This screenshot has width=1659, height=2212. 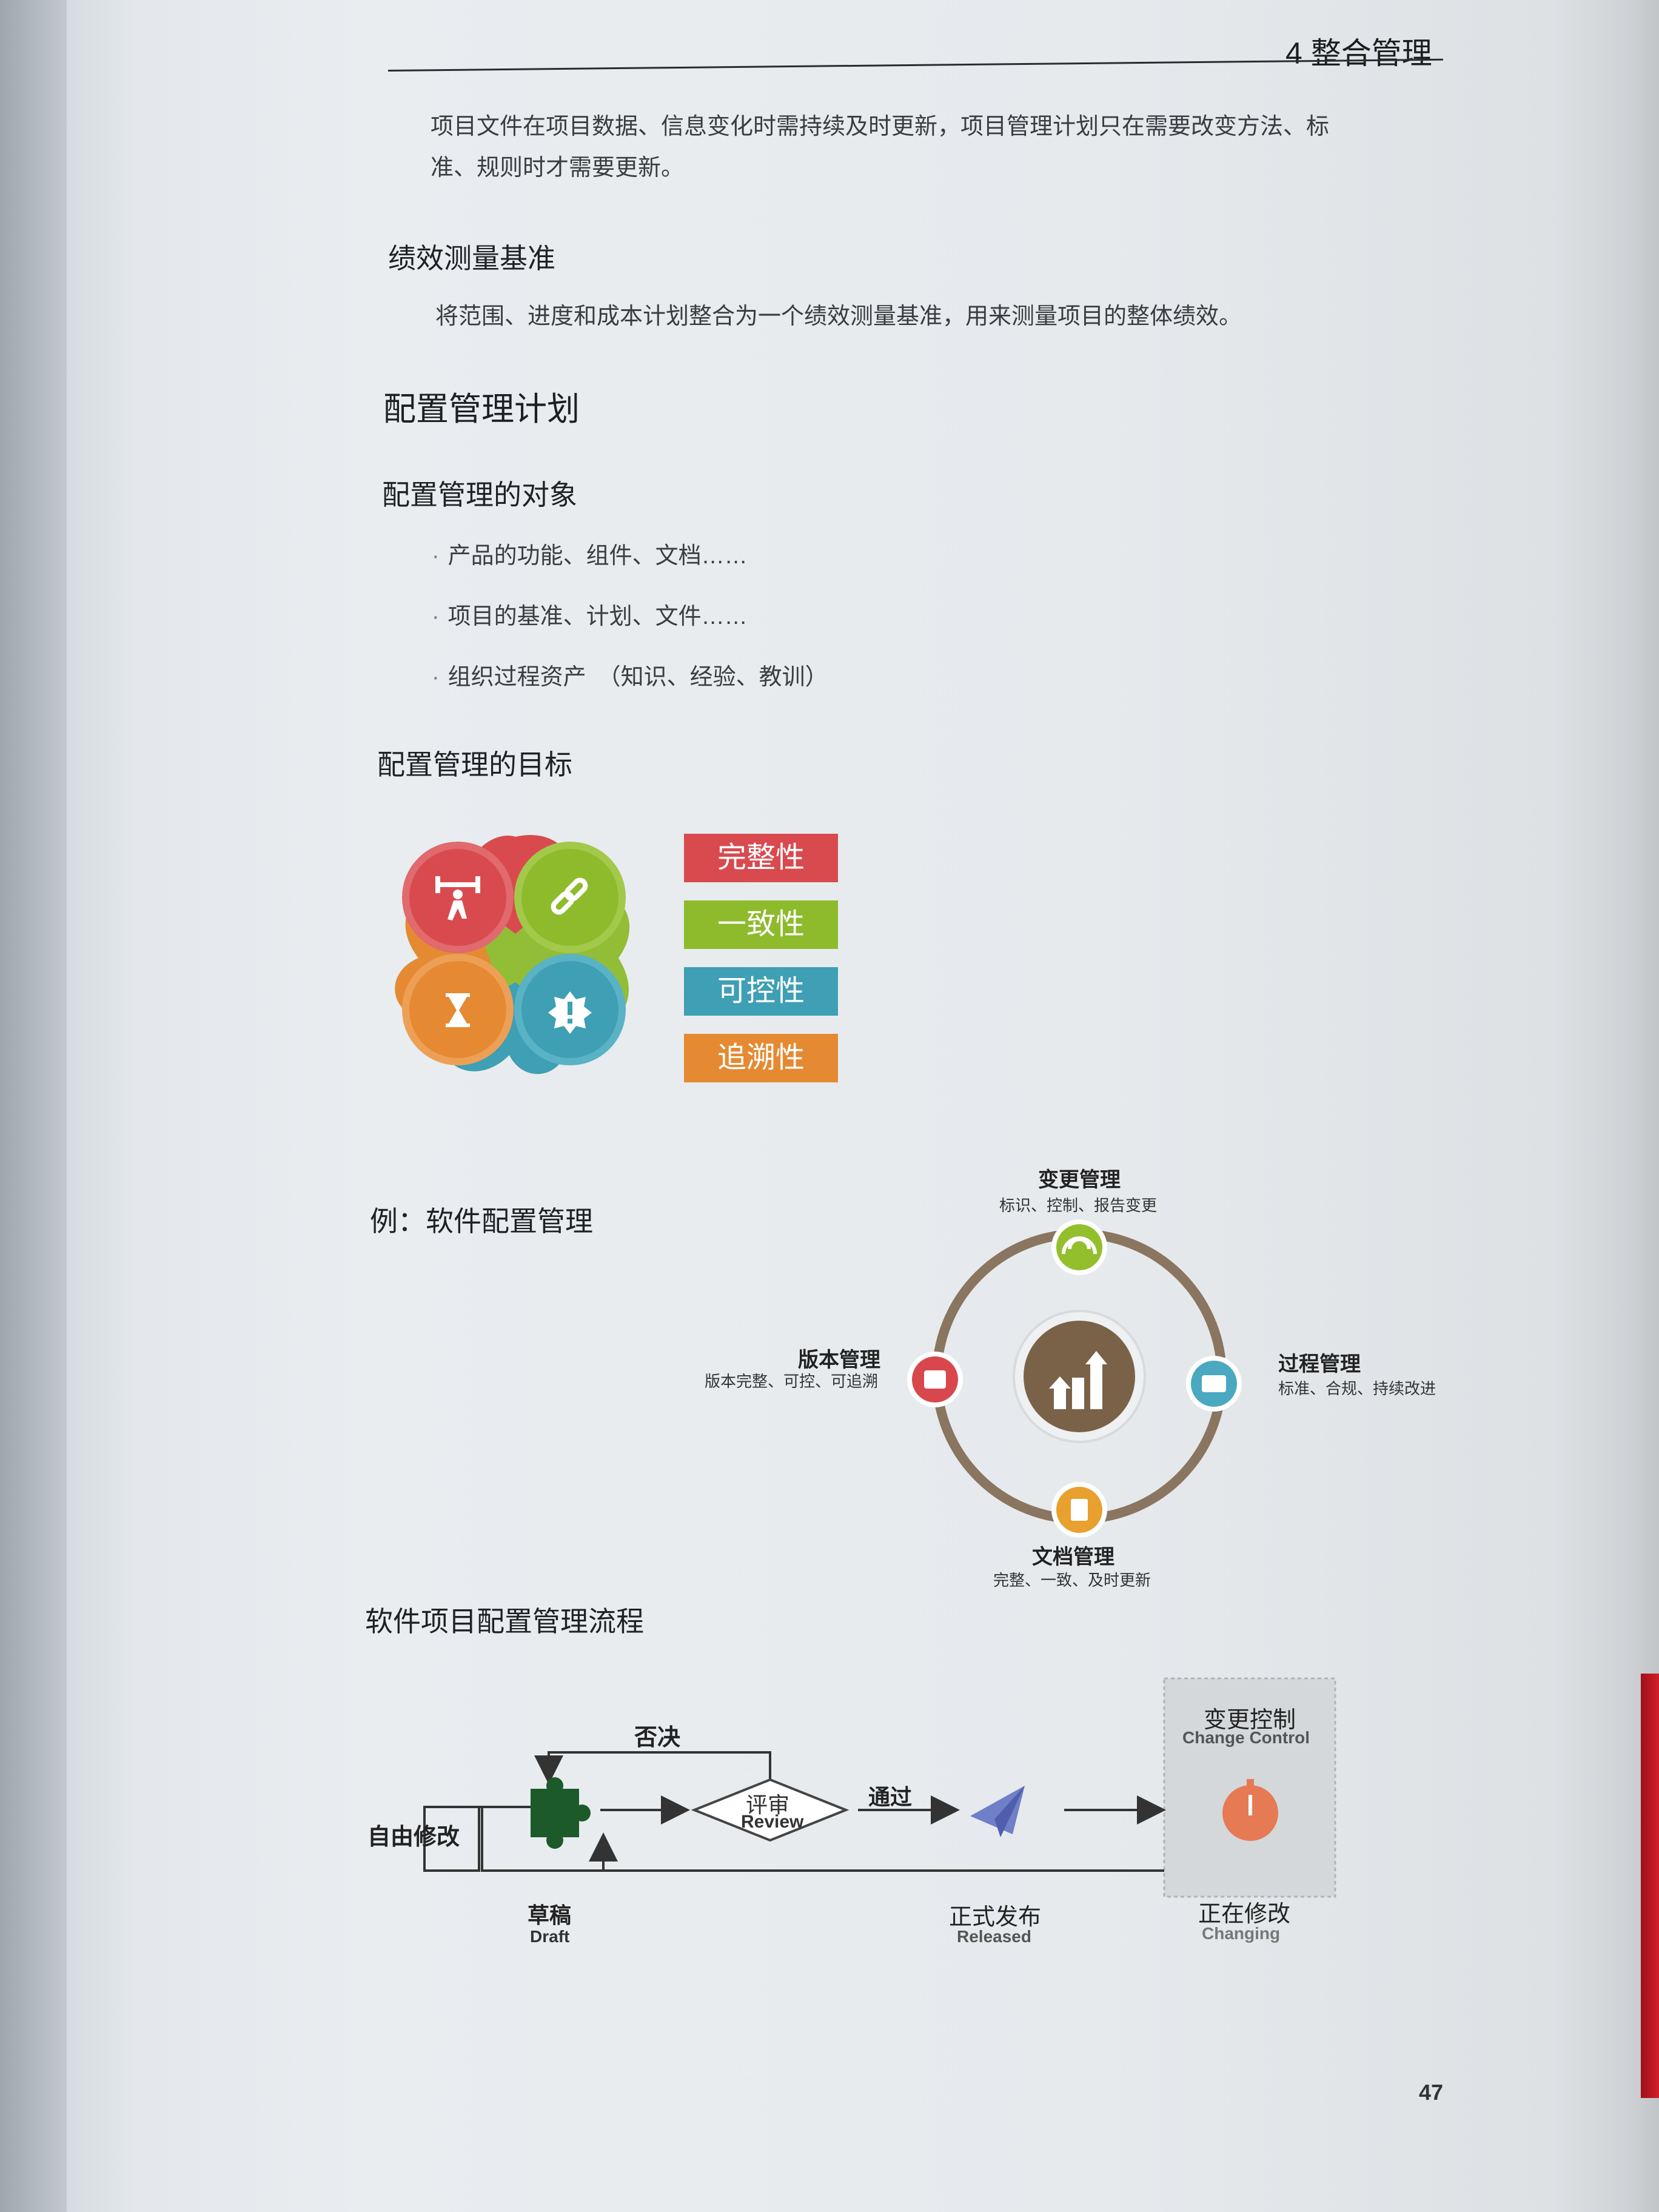 I want to click on puzzle-draft-icon, so click(x=561, y=1813).